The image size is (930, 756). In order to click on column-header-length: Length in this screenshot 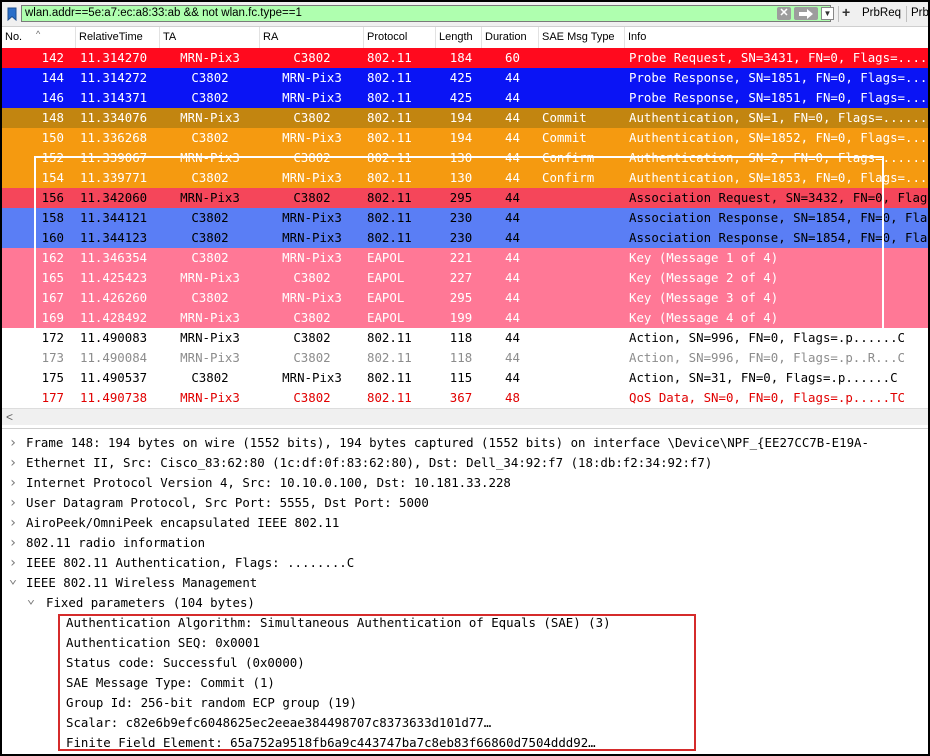, I will do `click(459, 37)`.